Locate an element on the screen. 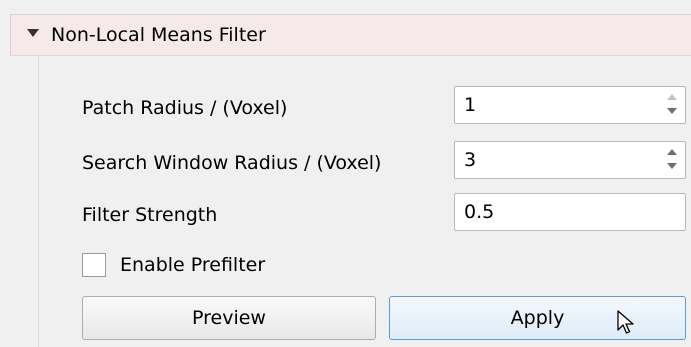  filter-strength-label: Filter Strength is located at coordinates (150, 215).